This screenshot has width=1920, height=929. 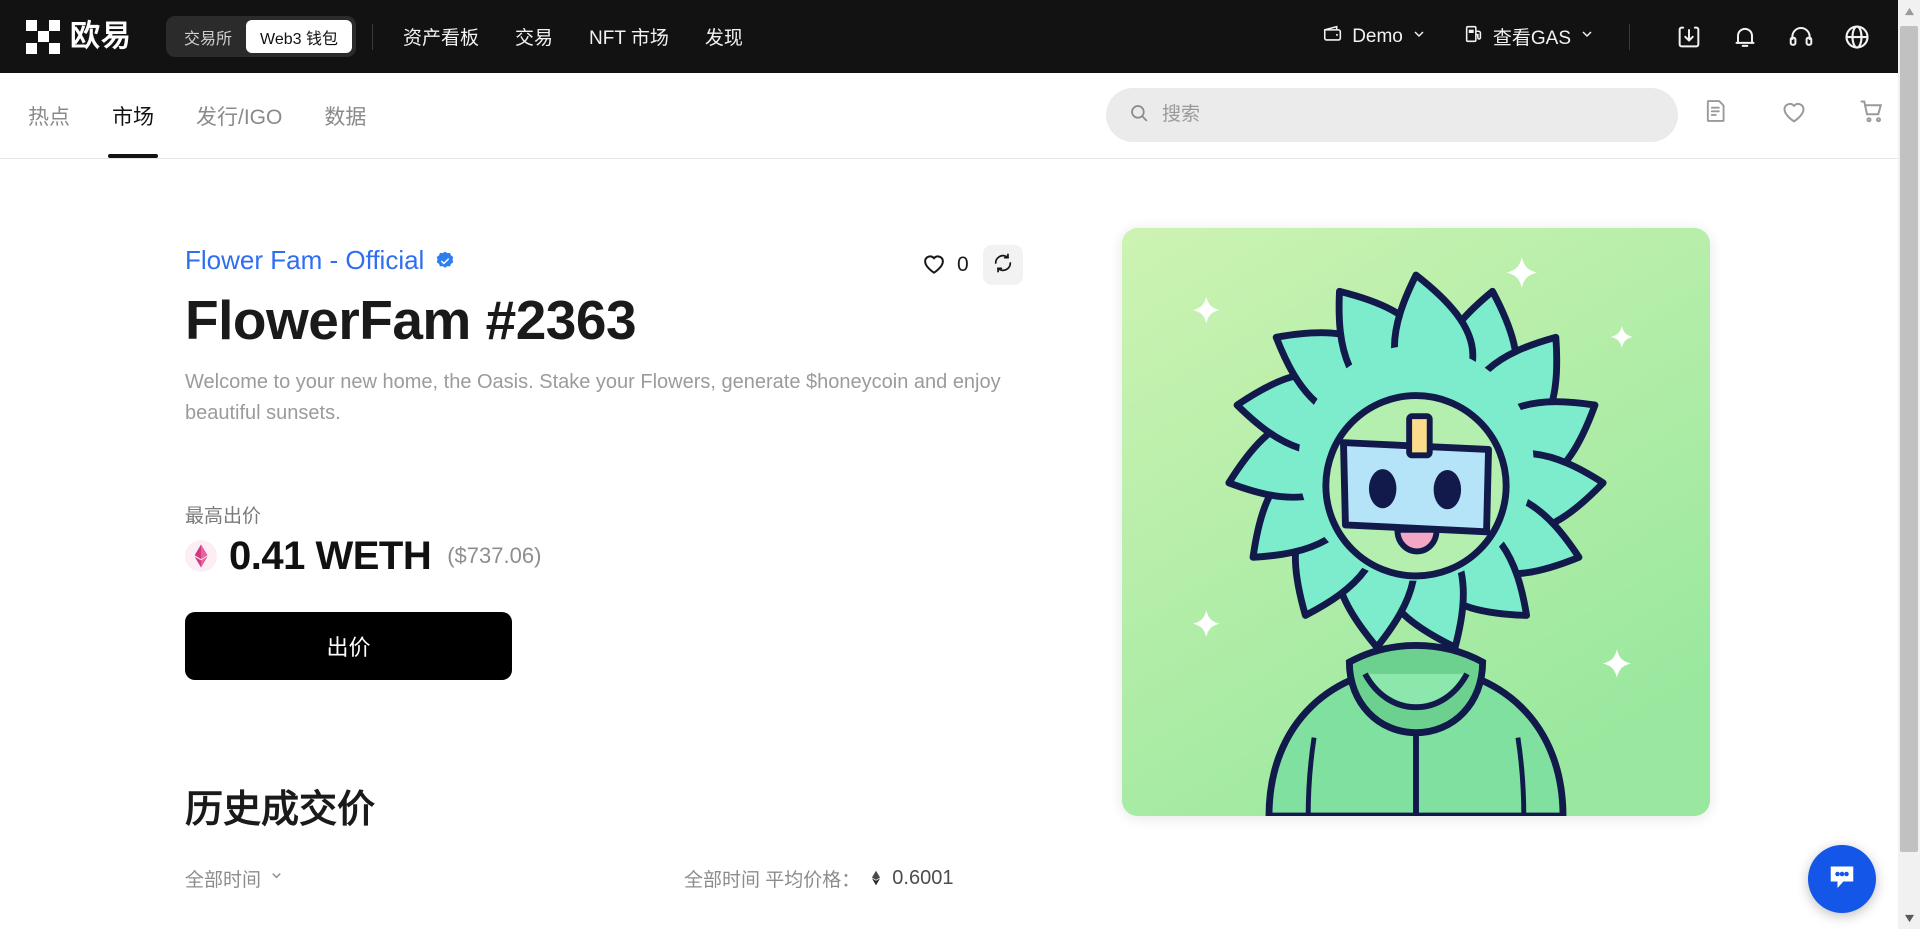 What do you see at coordinates (573, 36) in the screenshot?
I see `top-nav-links: 资产看板 交易 NFT 市场 发现` at bounding box center [573, 36].